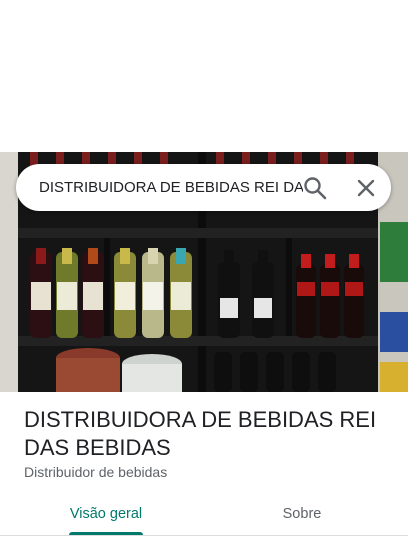 The height and width of the screenshot is (544, 408). I want to click on close-icon, so click(366, 188).